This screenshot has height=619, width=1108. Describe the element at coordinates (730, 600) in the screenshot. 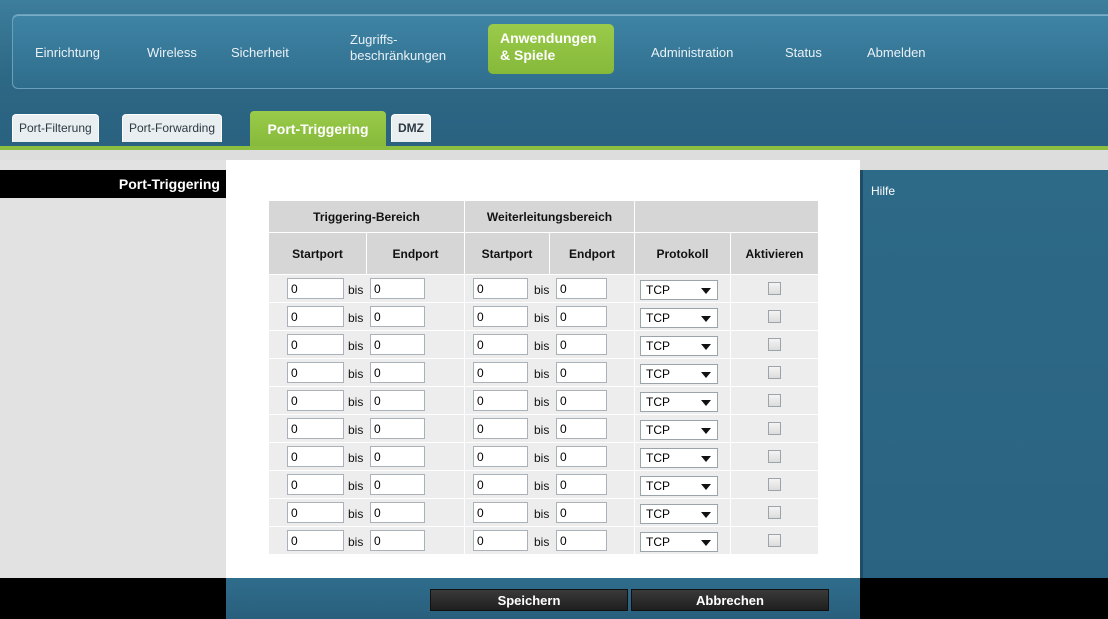

I see `cancel-button: Abbrechen` at that location.